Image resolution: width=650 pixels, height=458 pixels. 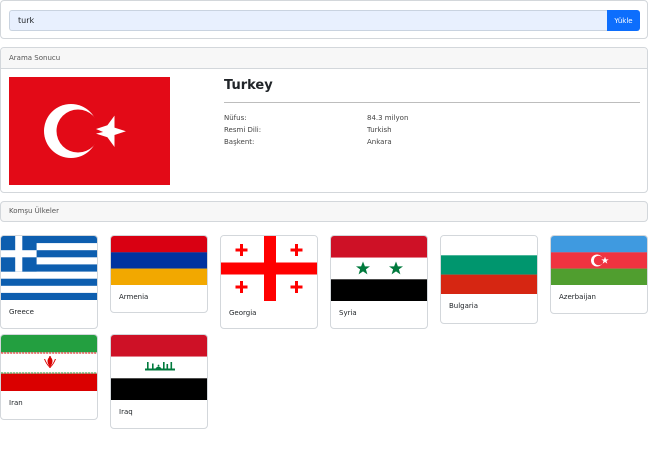 I want to click on bulgaria-flag-icon, so click(x=489, y=265).